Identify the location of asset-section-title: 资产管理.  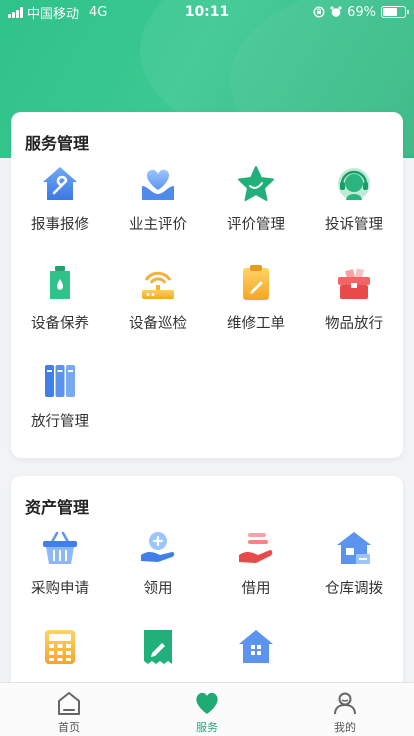
(57, 507).